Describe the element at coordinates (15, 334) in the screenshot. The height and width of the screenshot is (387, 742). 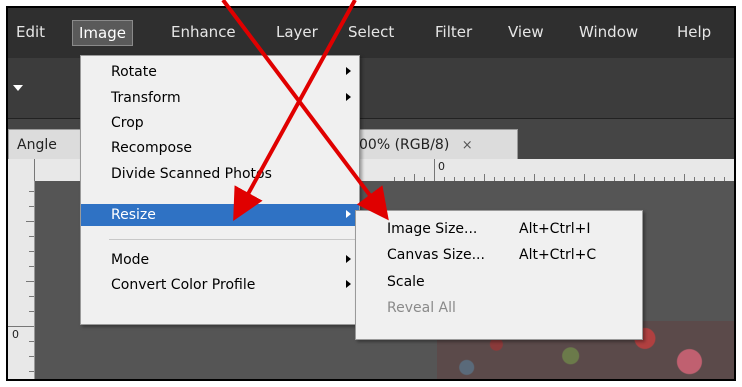
I see `ruler-zero-label-vertical: 0` at that location.